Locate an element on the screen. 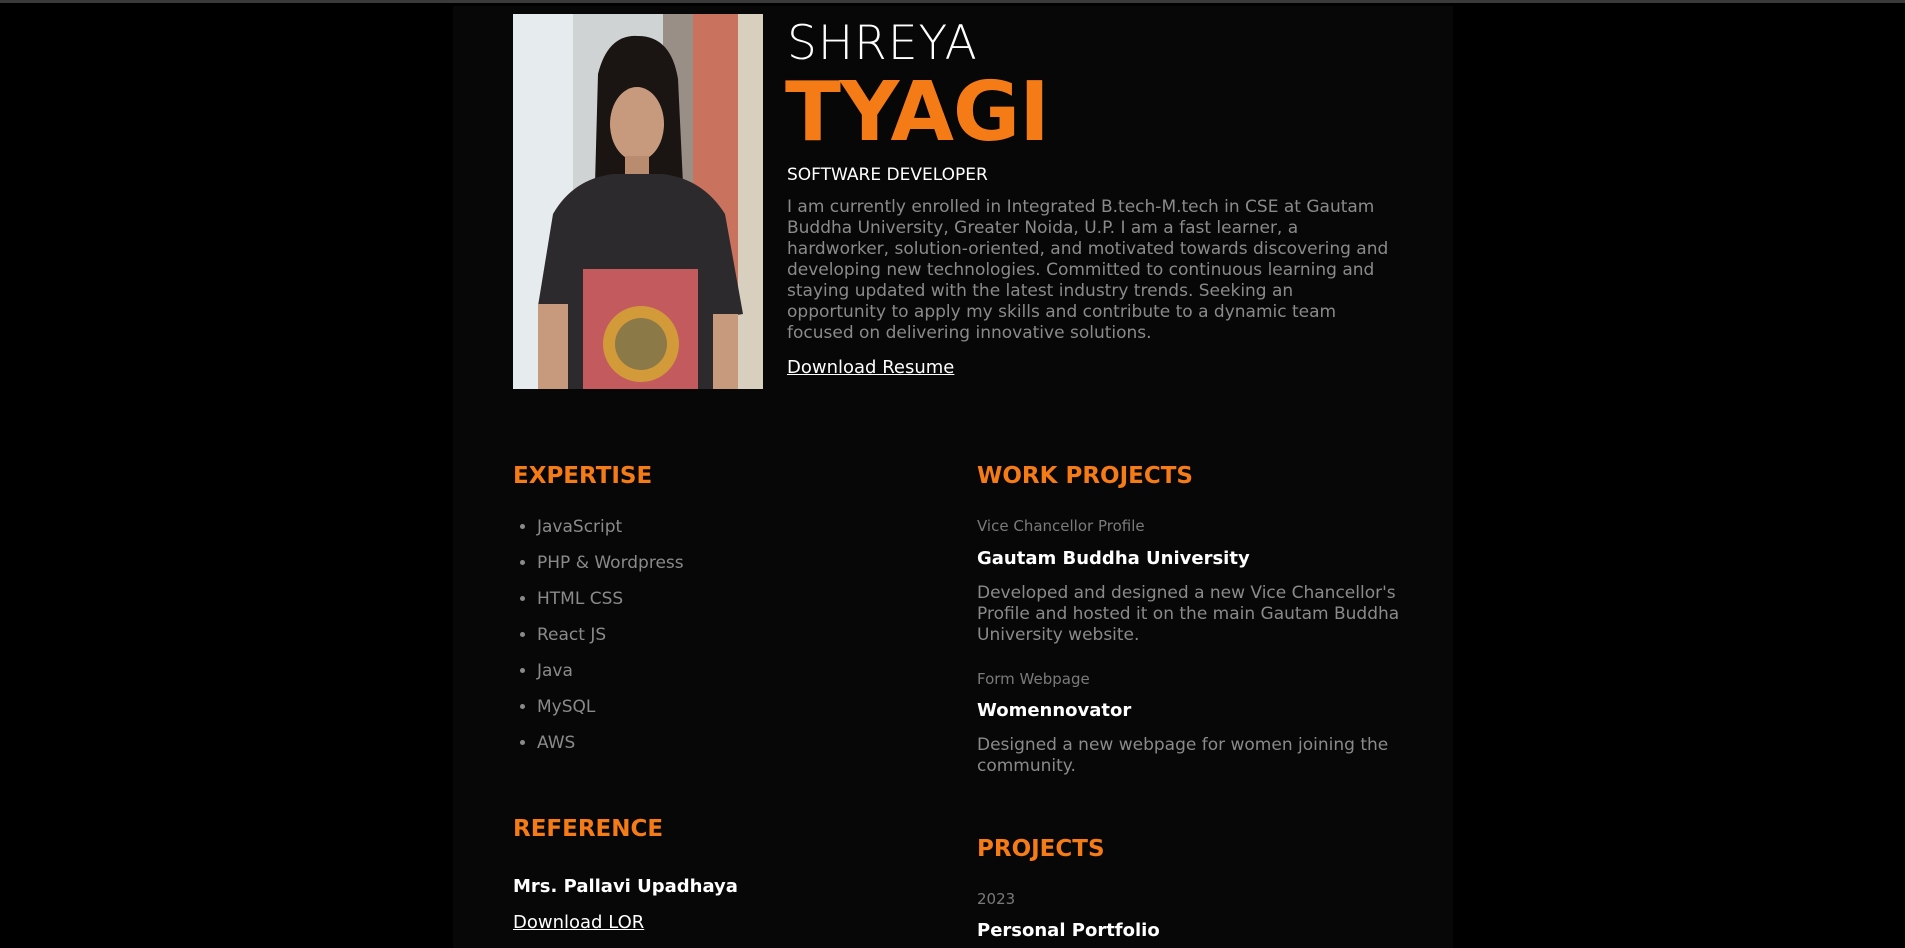 The image size is (1905, 948). expertise-item: JavaScript is located at coordinates (610, 527).